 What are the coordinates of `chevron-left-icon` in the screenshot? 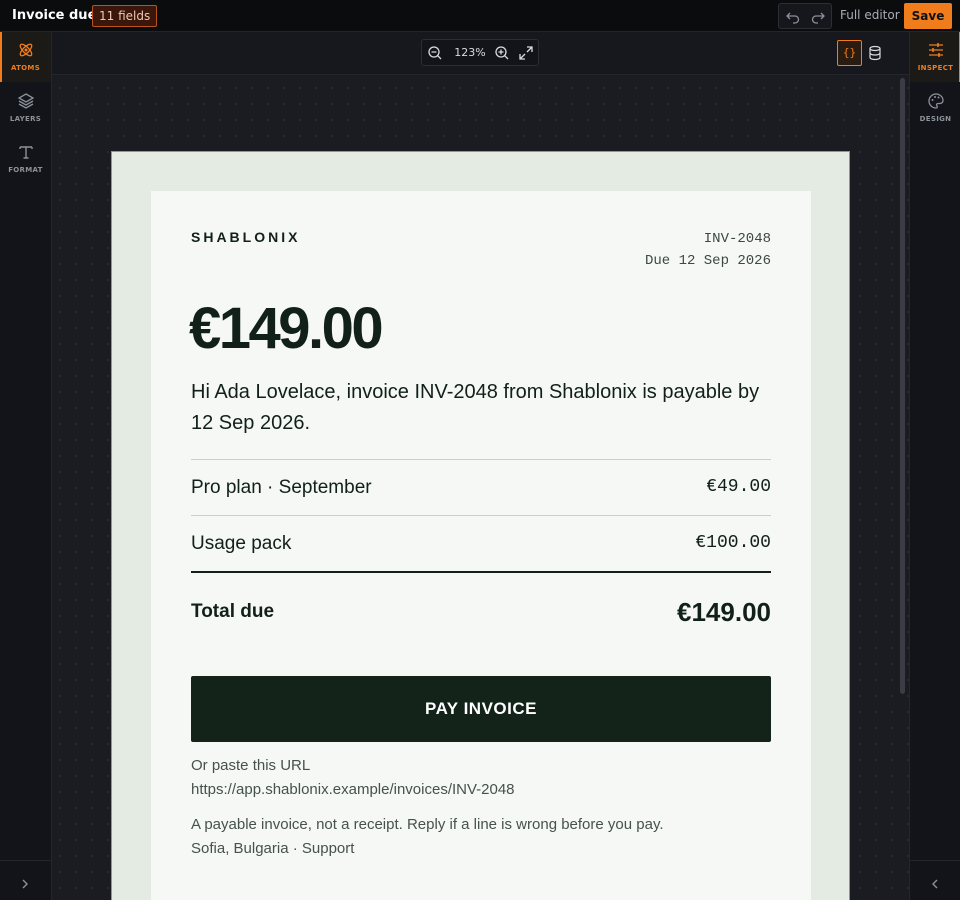 It's located at (935, 882).